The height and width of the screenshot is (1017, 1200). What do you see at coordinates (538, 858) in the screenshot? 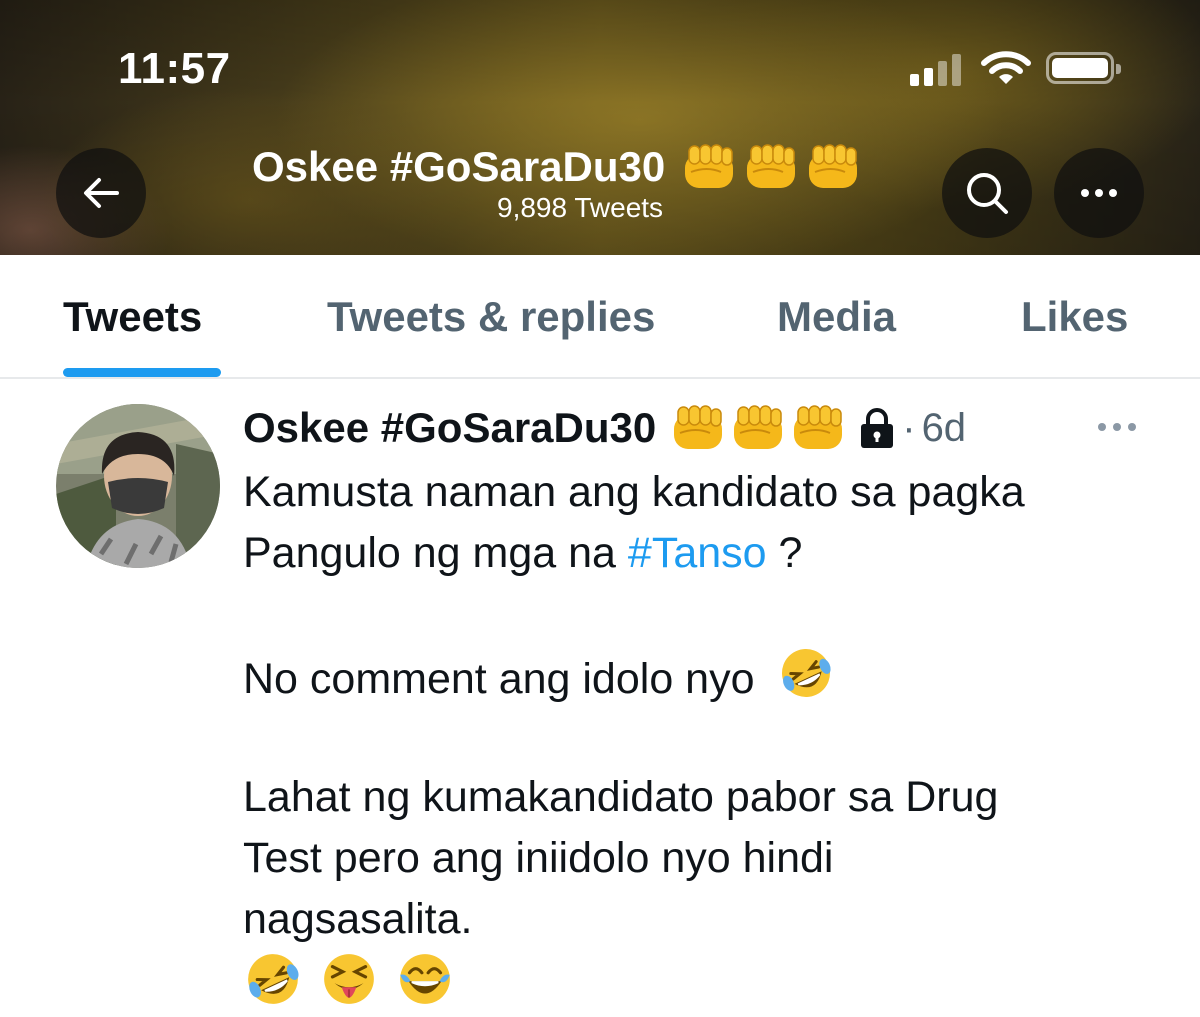
I see `tweet-text-line: Test pero ang iniidolo nyo hindi` at bounding box center [538, 858].